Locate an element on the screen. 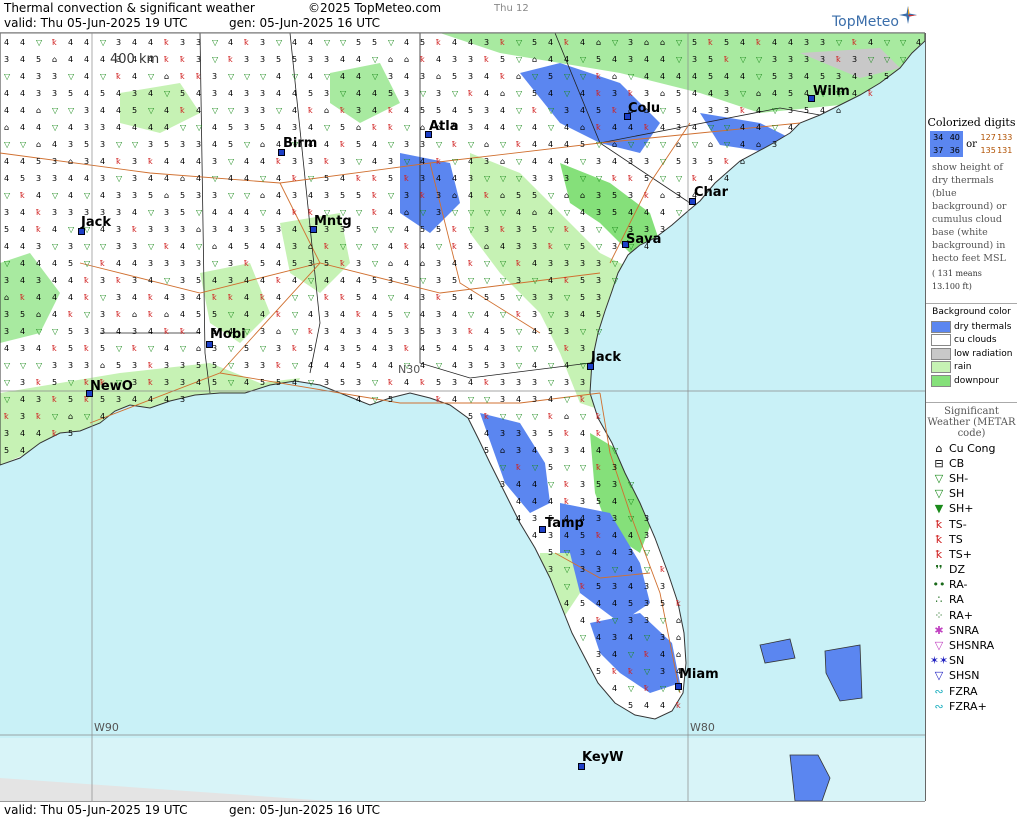 The width and height of the screenshot is (1017, 818). shower-icon: ▽ is located at coordinates (939, 494).